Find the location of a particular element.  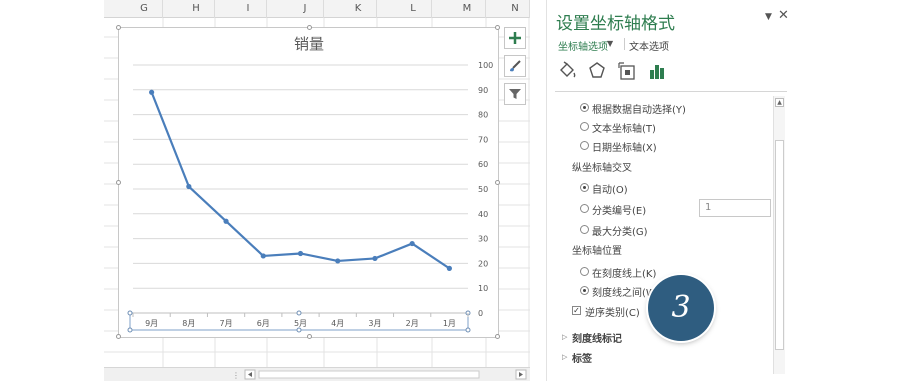

radio-cross-auto is located at coordinates (584, 187).